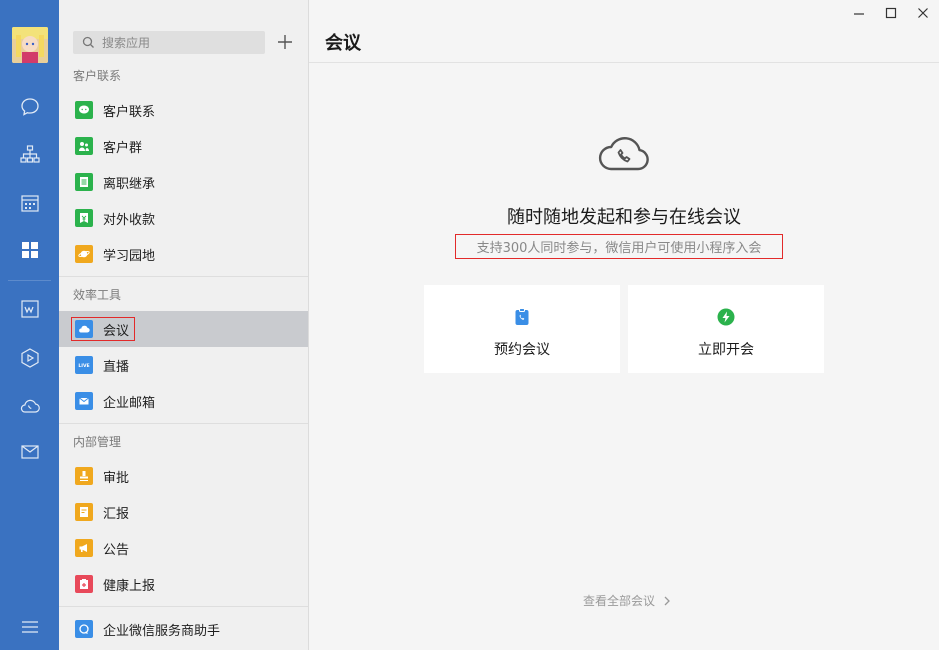 The height and width of the screenshot is (650, 939). Describe the element at coordinates (183, 254) in the screenshot. I see `app-item-learning: 学习园地` at that location.